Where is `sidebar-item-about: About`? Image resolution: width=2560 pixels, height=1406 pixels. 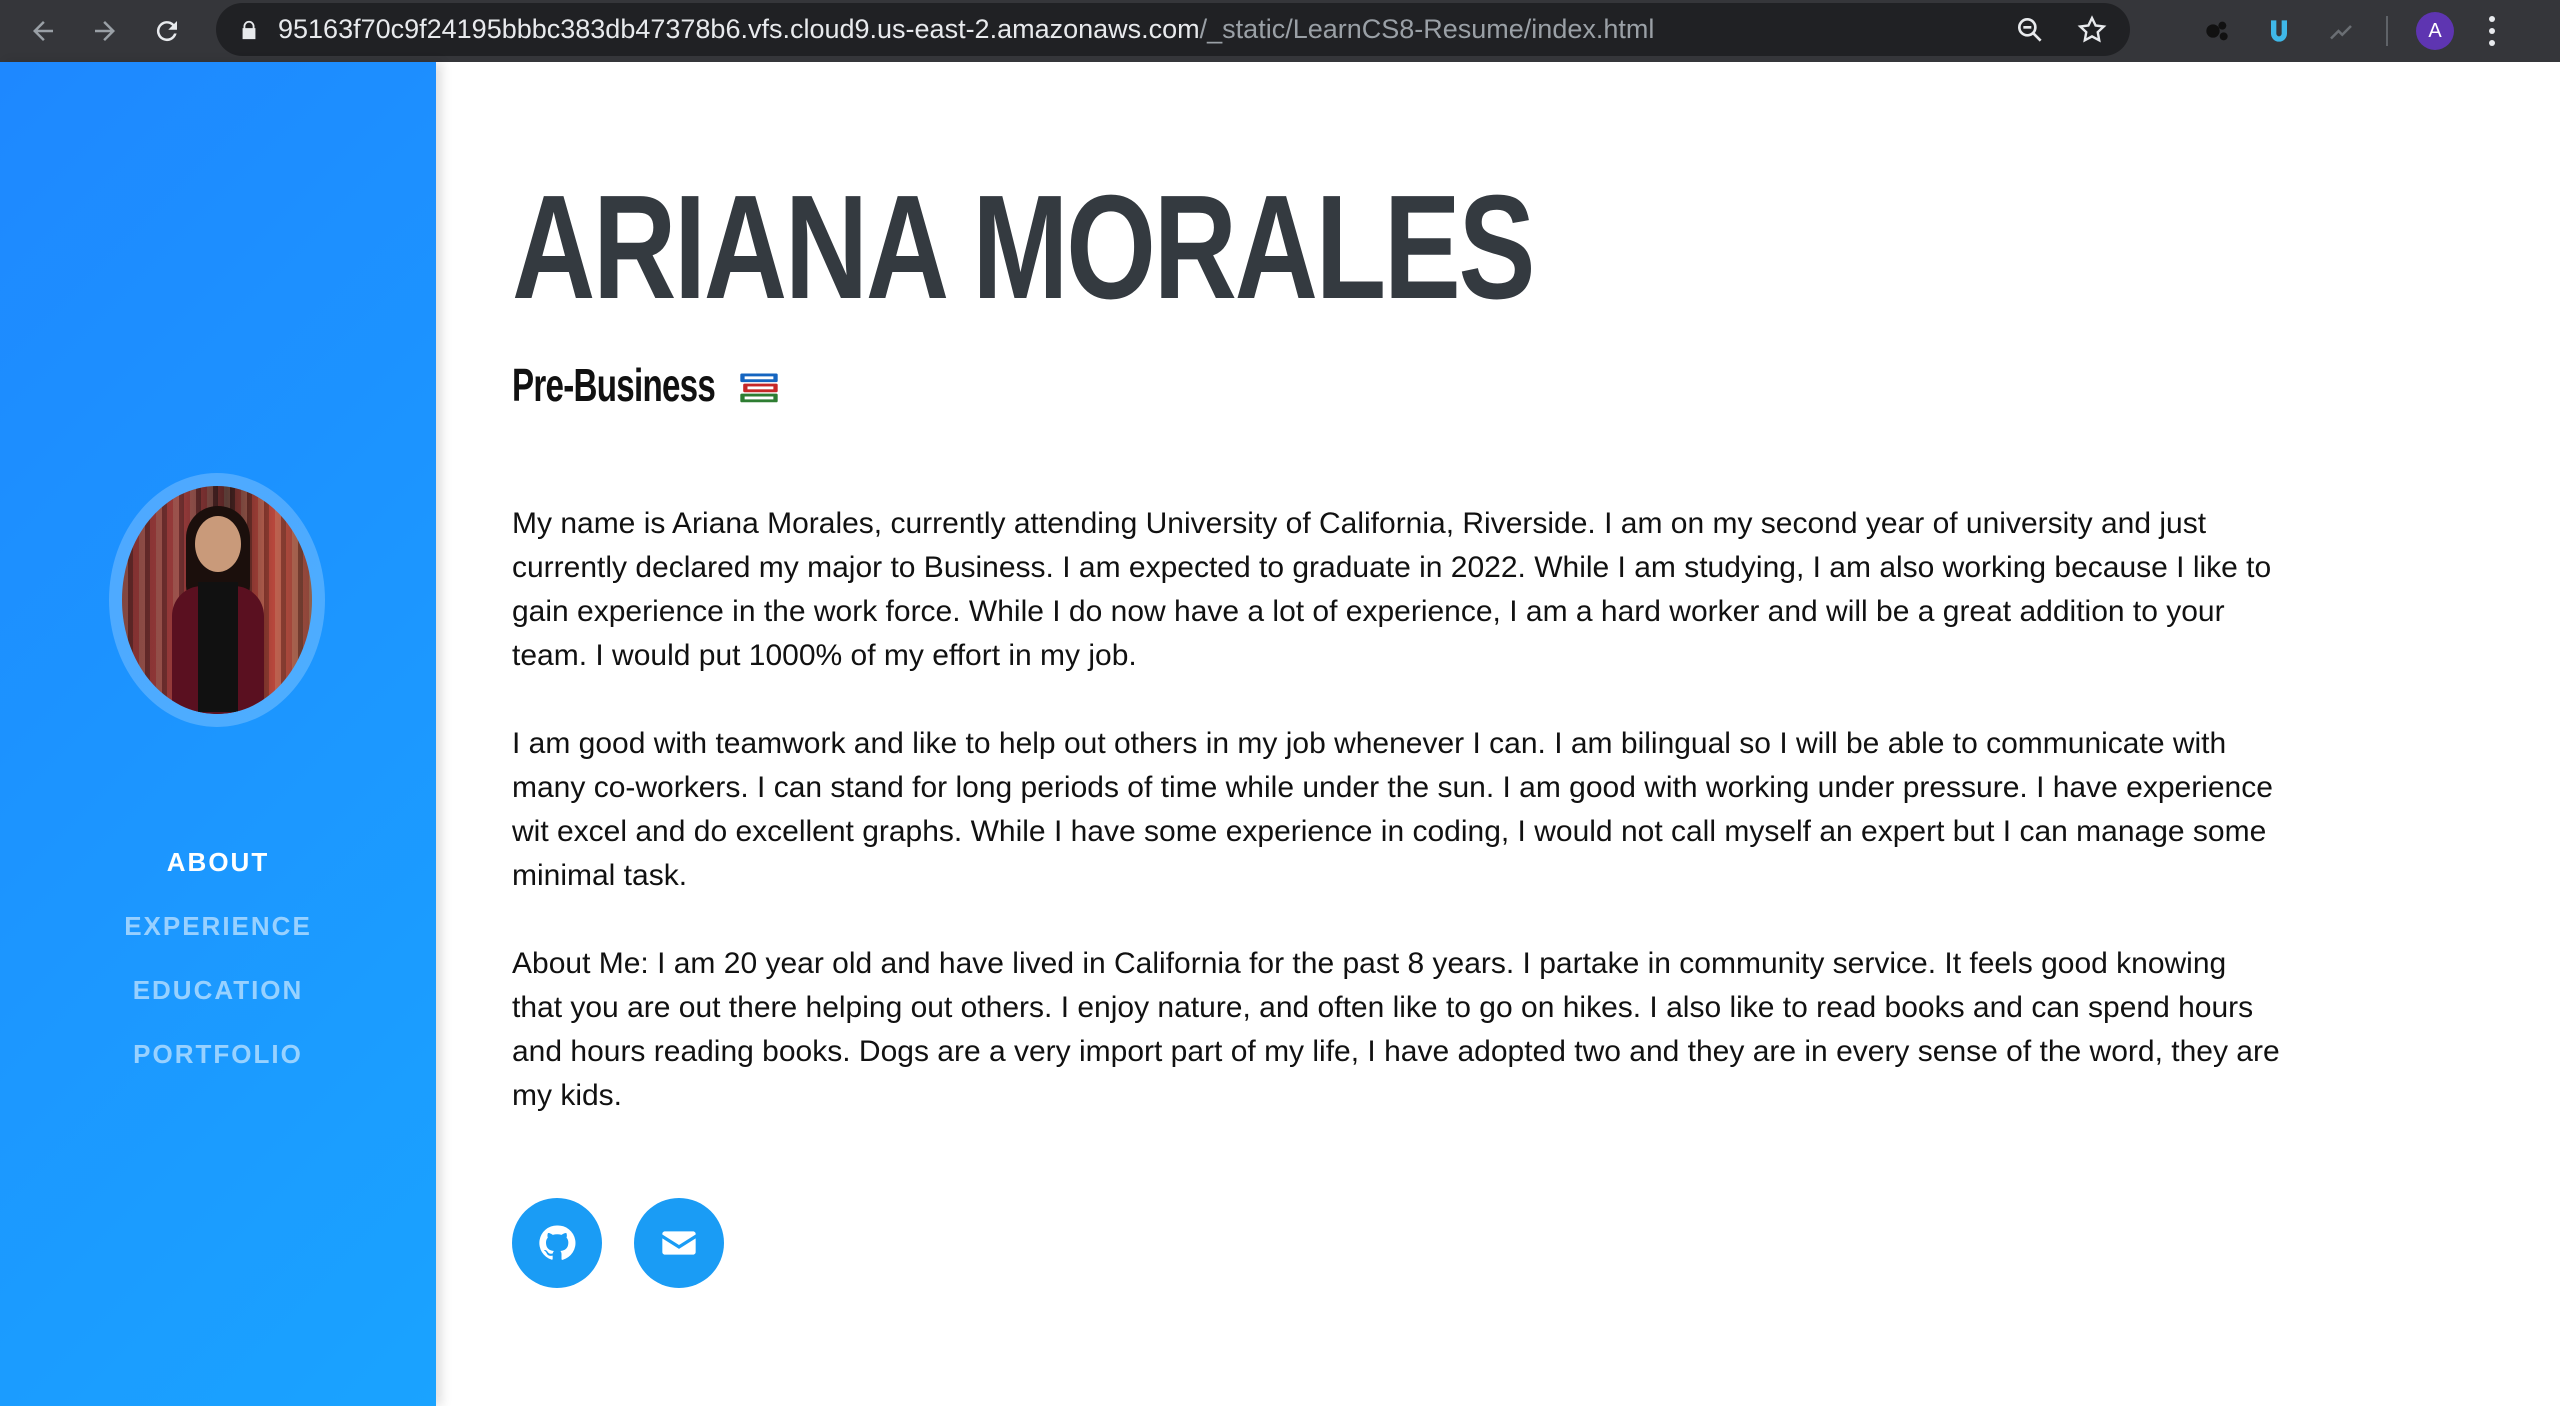 sidebar-item-about: About is located at coordinates (218, 862).